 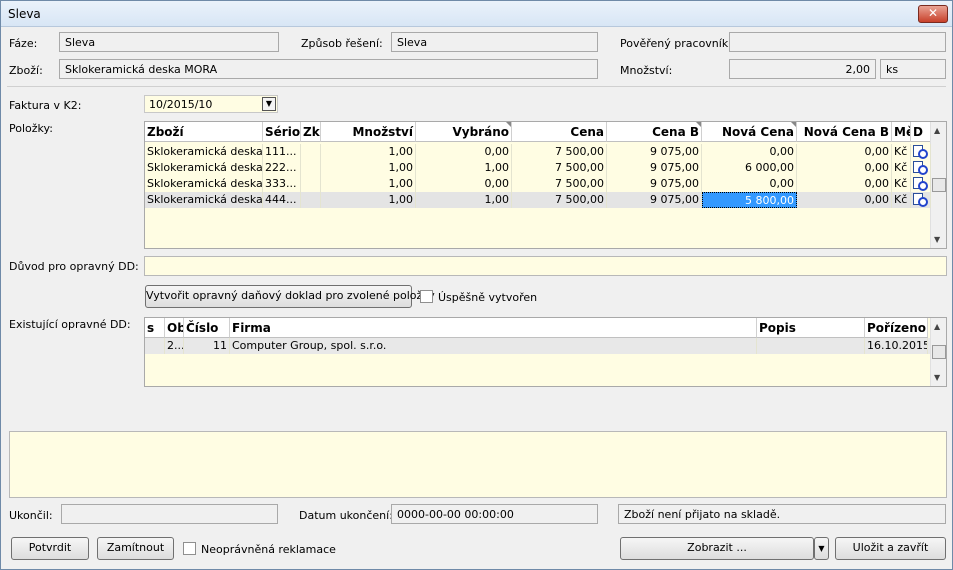 I want to click on col-header-zkr: Zkr, so click(x=311, y=132).